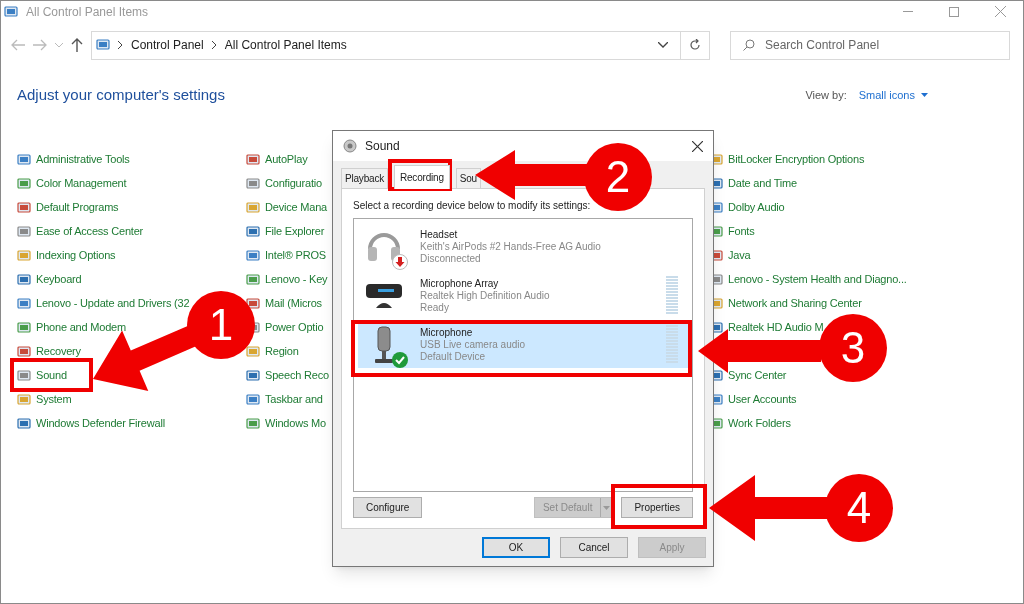 The width and height of the screenshot is (1024, 604). What do you see at coordinates (296, 207) in the screenshot?
I see `applet-link: Device Mana` at bounding box center [296, 207].